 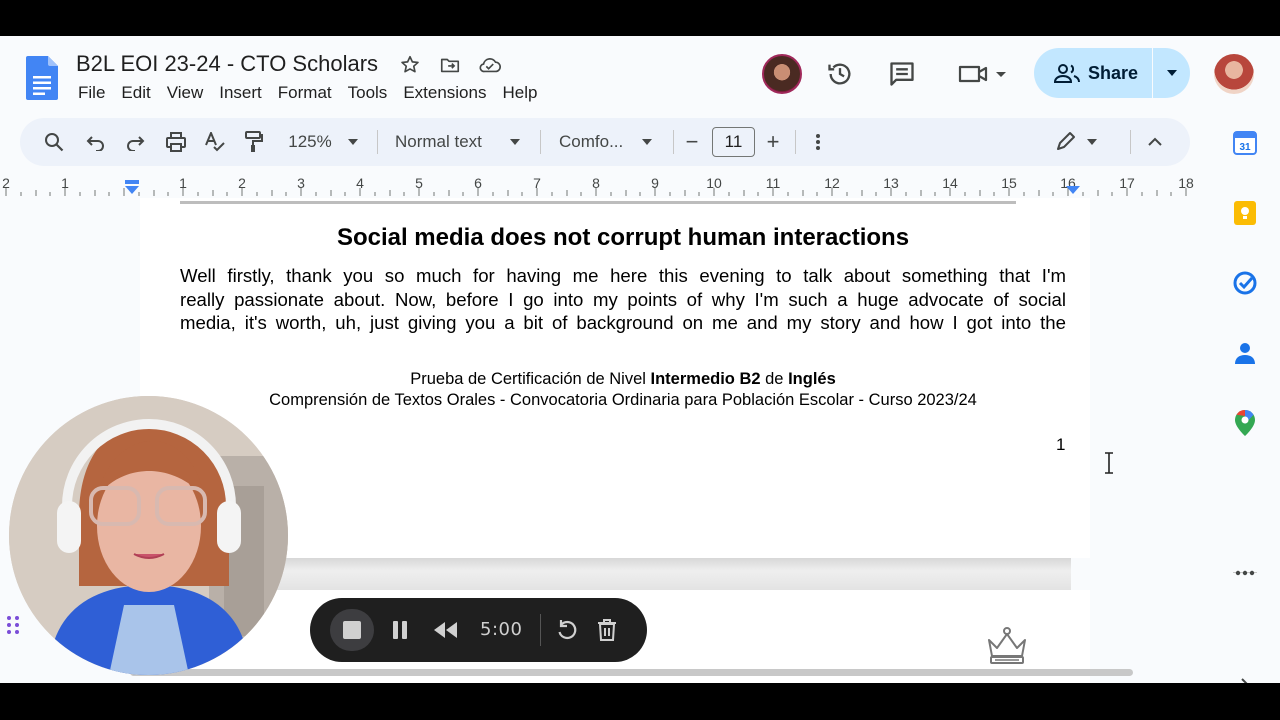 I want to click on account-avatar, so click(x=1234, y=74).